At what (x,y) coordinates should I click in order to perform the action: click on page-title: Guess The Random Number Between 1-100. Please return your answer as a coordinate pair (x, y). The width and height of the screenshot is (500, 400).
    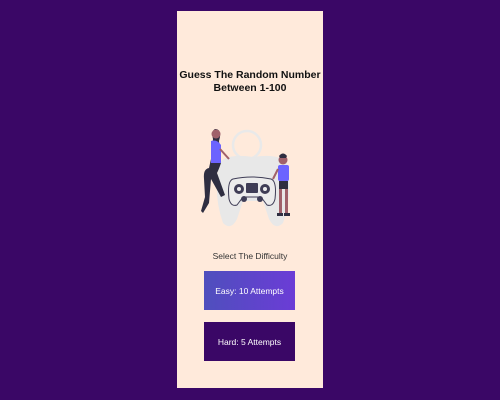
    Looking at the image, I should click on (250, 82).